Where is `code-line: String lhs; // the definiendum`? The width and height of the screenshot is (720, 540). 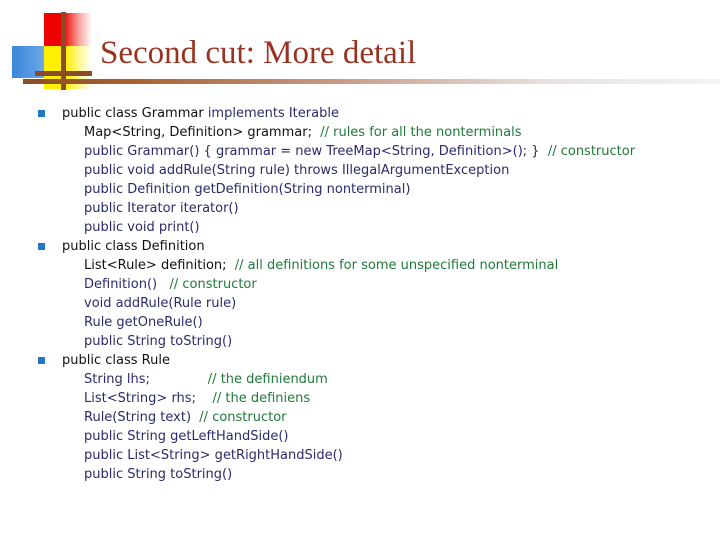
code-line: String lhs; // the definiendum is located at coordinates (391, 379).